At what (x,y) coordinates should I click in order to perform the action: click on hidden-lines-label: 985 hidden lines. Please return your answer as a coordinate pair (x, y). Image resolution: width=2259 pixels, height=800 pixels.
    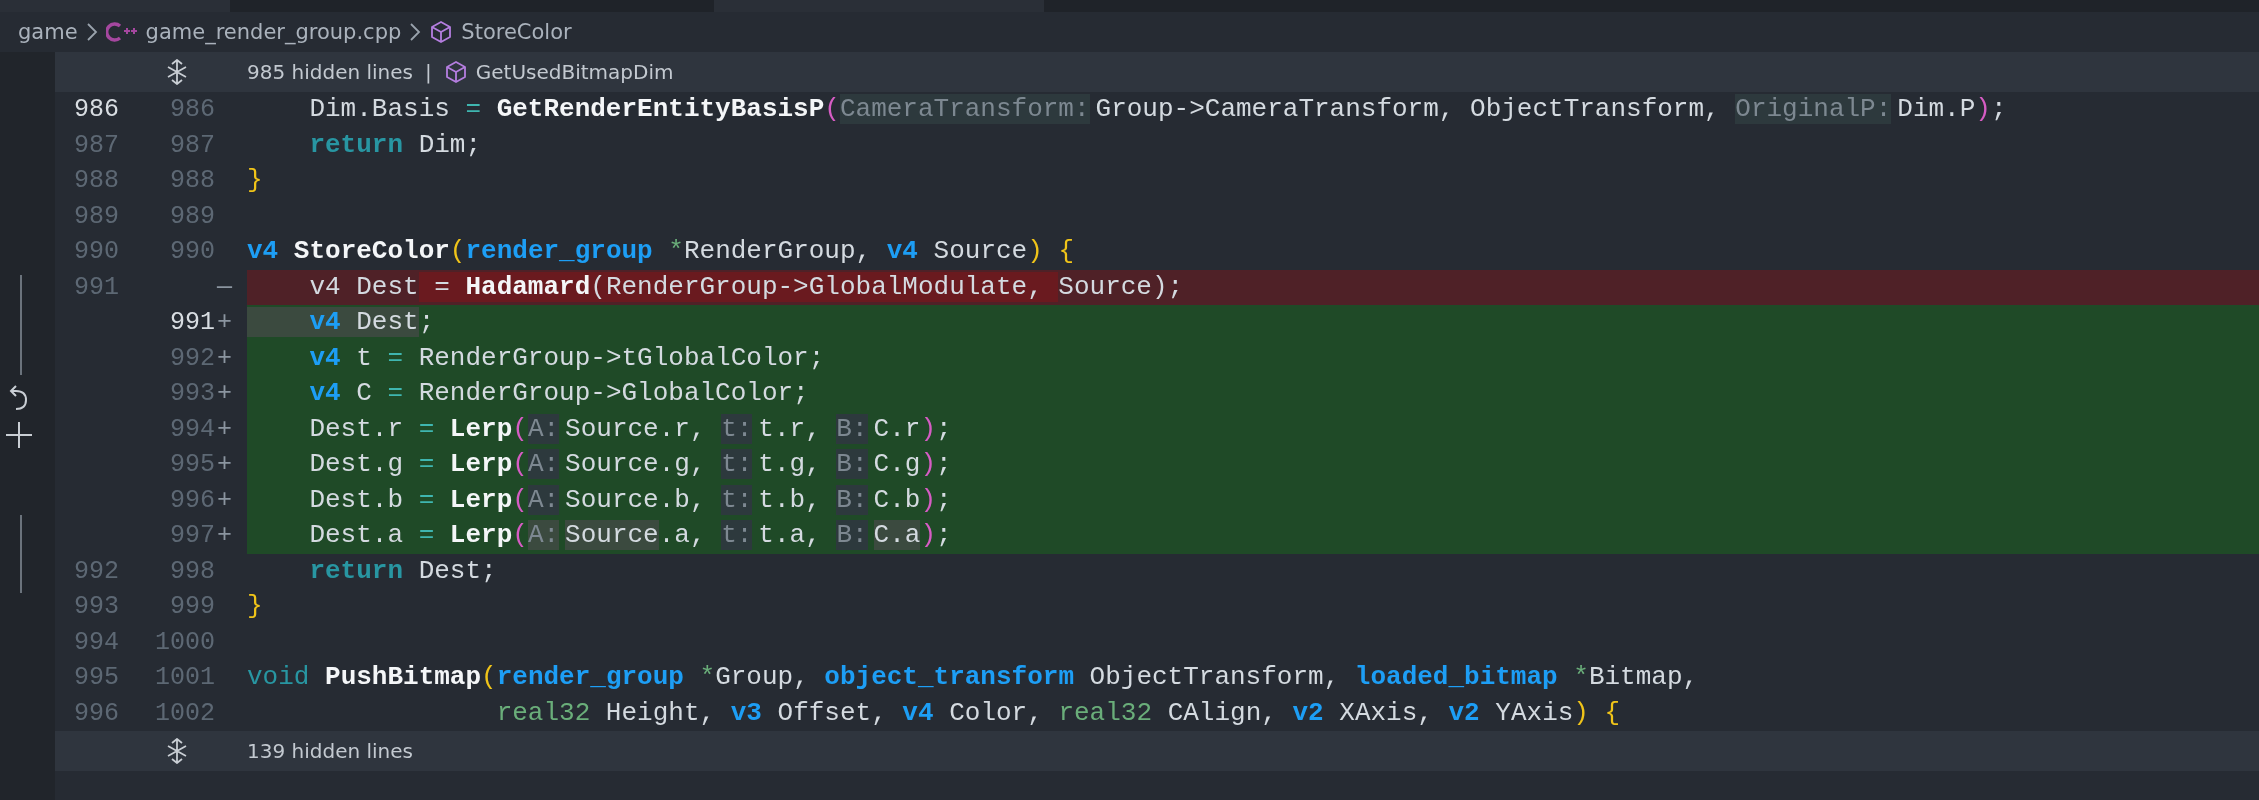
    Looking at the image, I should click on (330, 72).